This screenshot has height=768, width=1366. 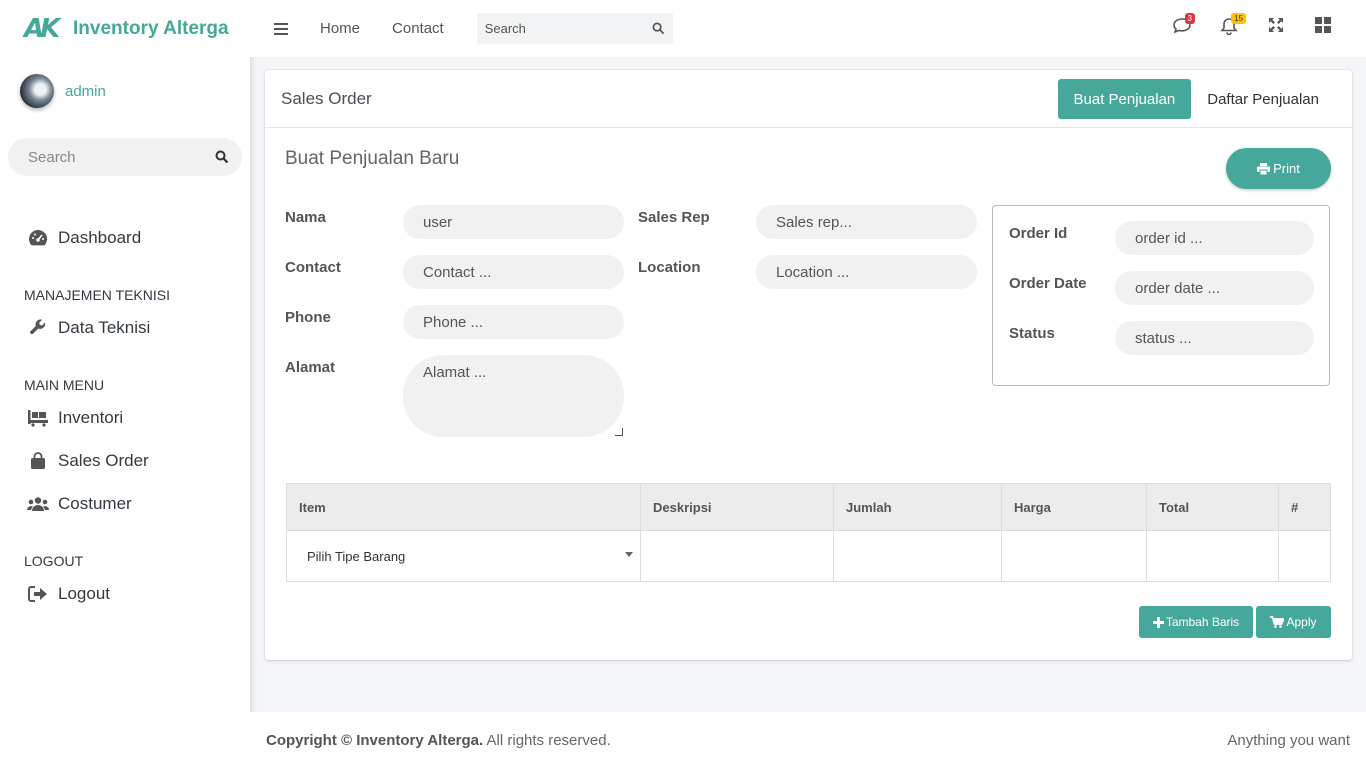 What do you see at coordinates (85, 91) in the screenshot?
I see `user-name-link: admin` at bounding box center [85, 91].